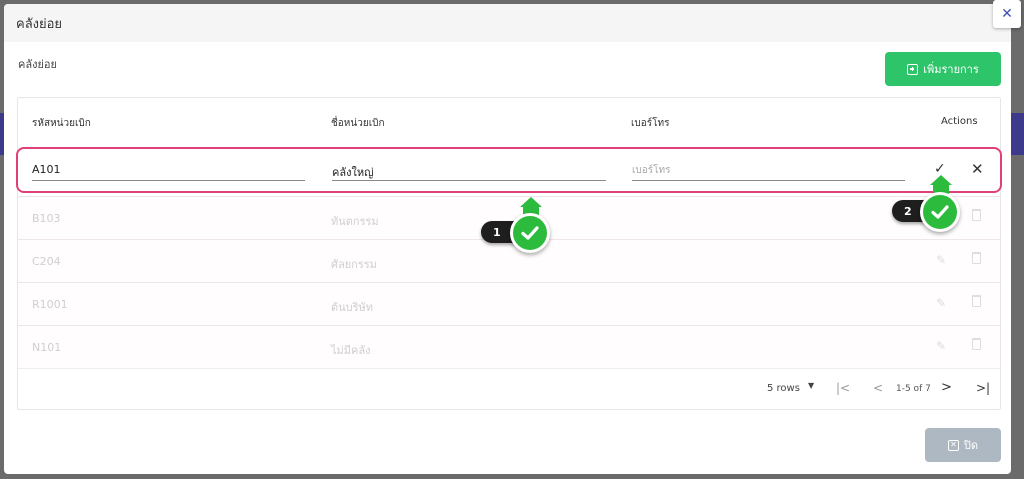 Image resolution: width=1024 pixels, height=479 pixels. I want to click on section-label: คลังย่อย, so click(37, 64).